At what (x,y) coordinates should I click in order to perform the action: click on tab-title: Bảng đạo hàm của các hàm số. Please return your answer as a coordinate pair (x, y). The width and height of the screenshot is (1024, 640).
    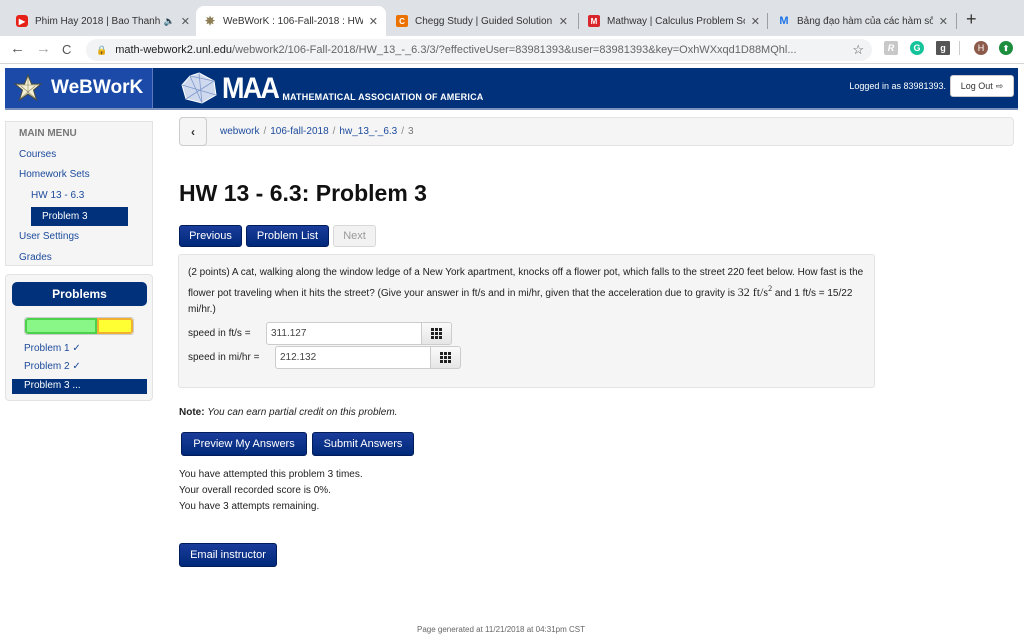
    Looking at the image, I should click on (865, 21).